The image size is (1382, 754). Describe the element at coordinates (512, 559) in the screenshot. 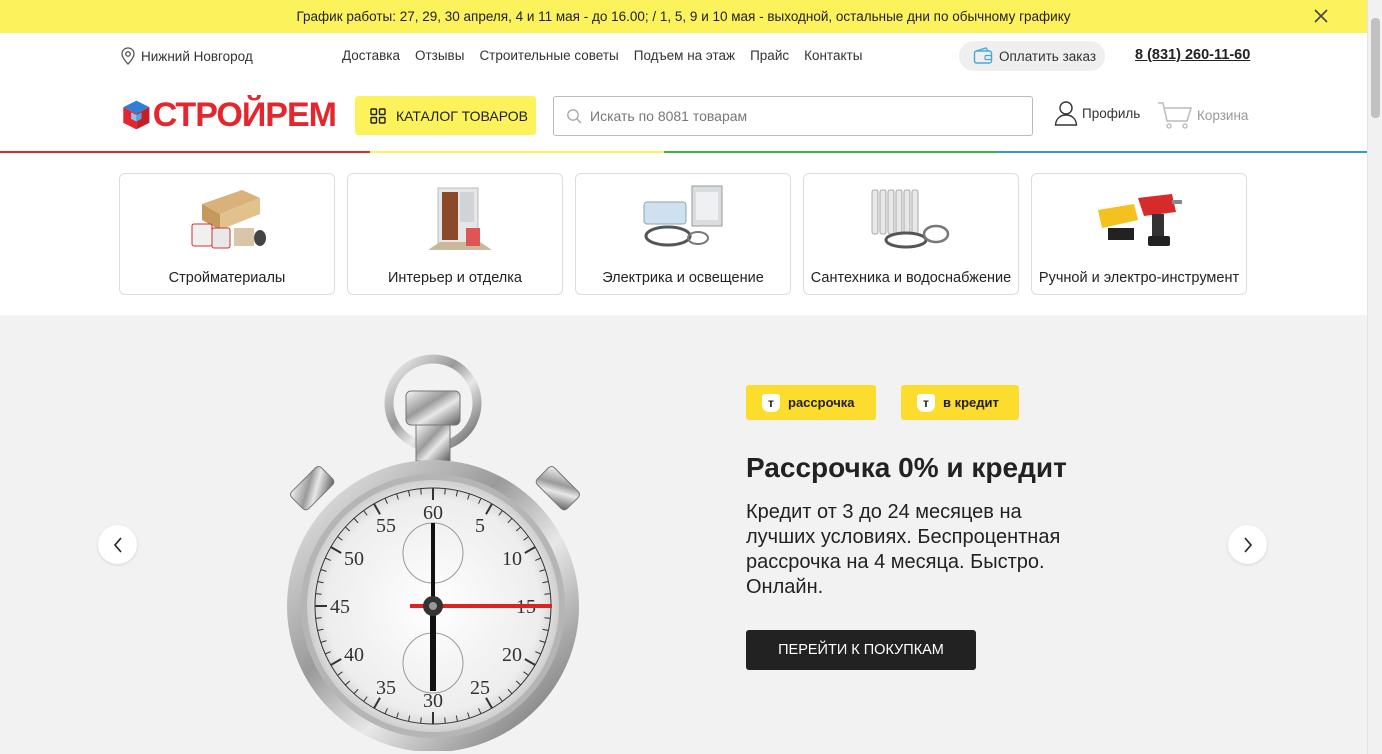

I see `dial-number: 10` at that location.